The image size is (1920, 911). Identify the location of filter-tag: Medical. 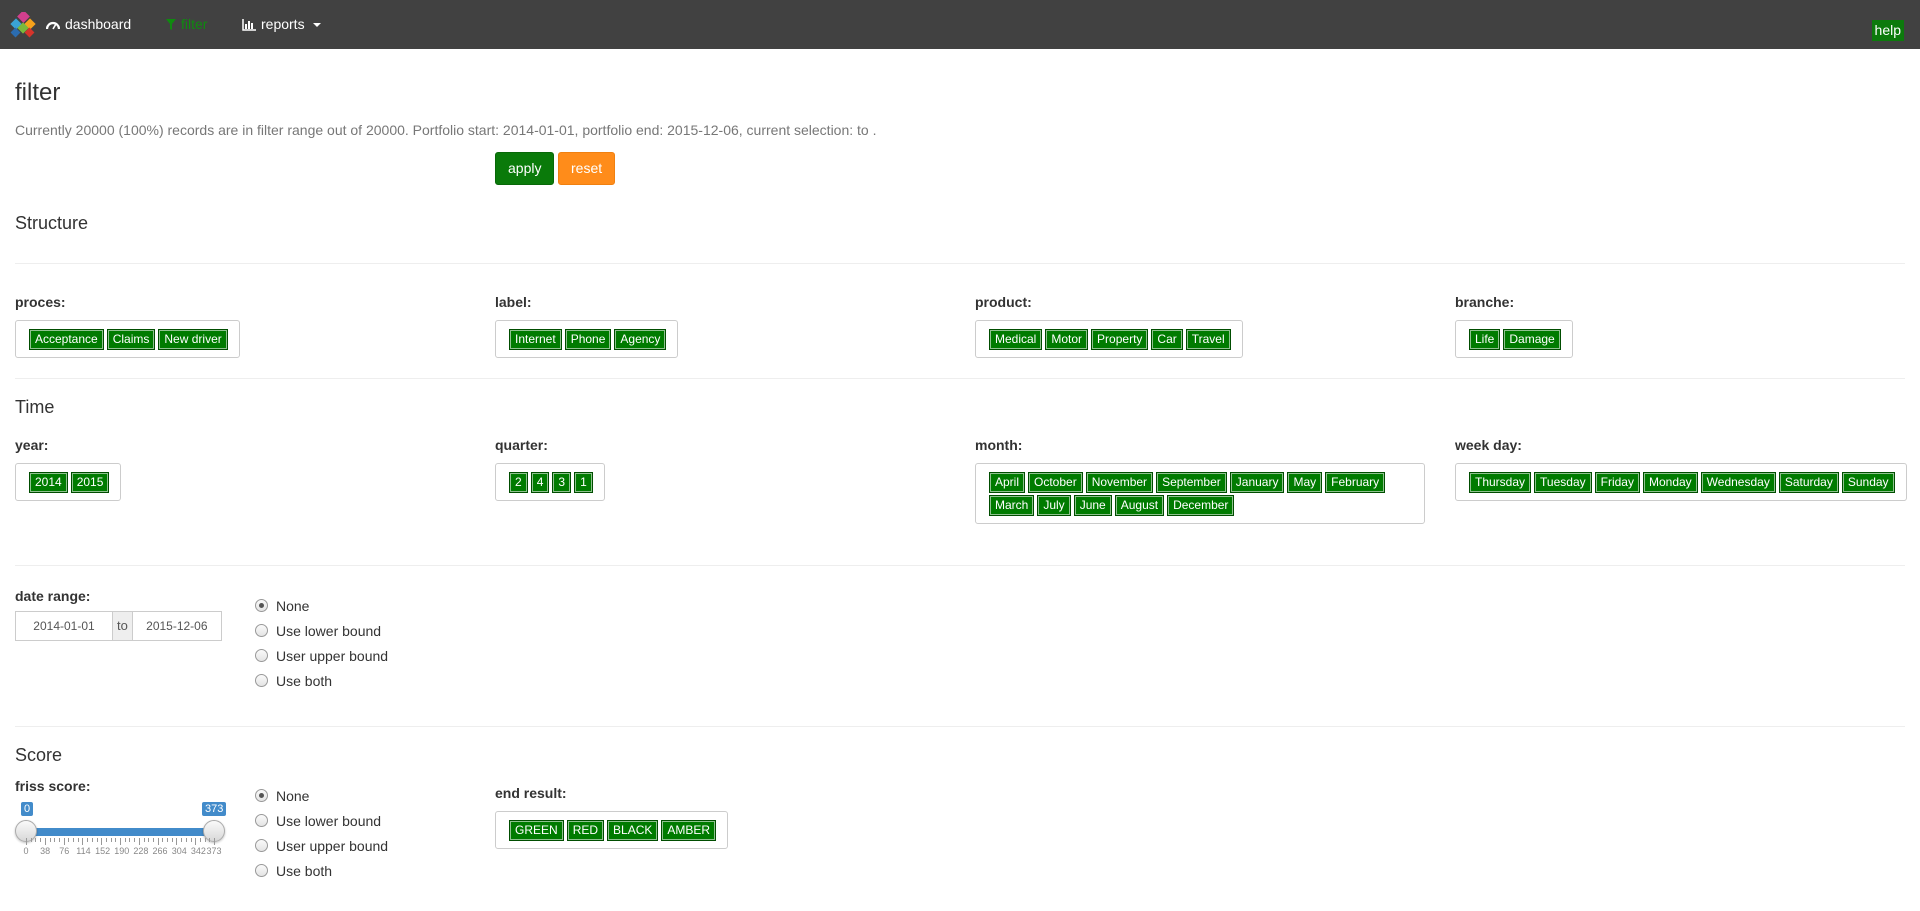
(1016, 339).